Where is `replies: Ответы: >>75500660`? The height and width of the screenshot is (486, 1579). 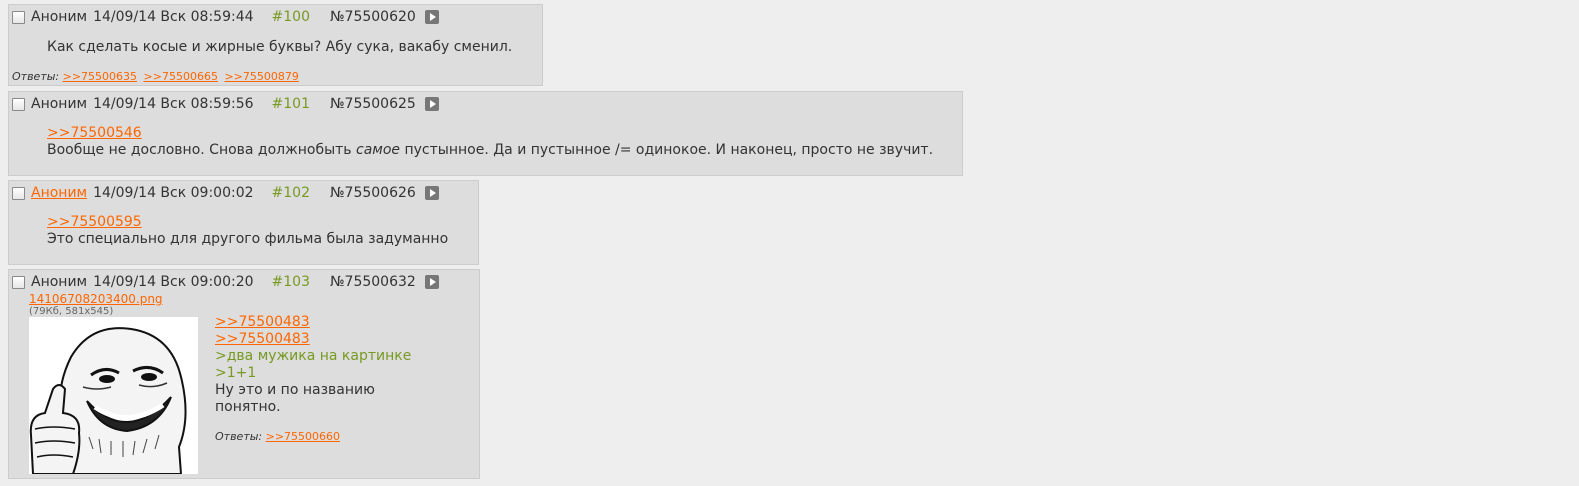 replies: Ответы: >>75500660 is located at coordinates (279, 436).